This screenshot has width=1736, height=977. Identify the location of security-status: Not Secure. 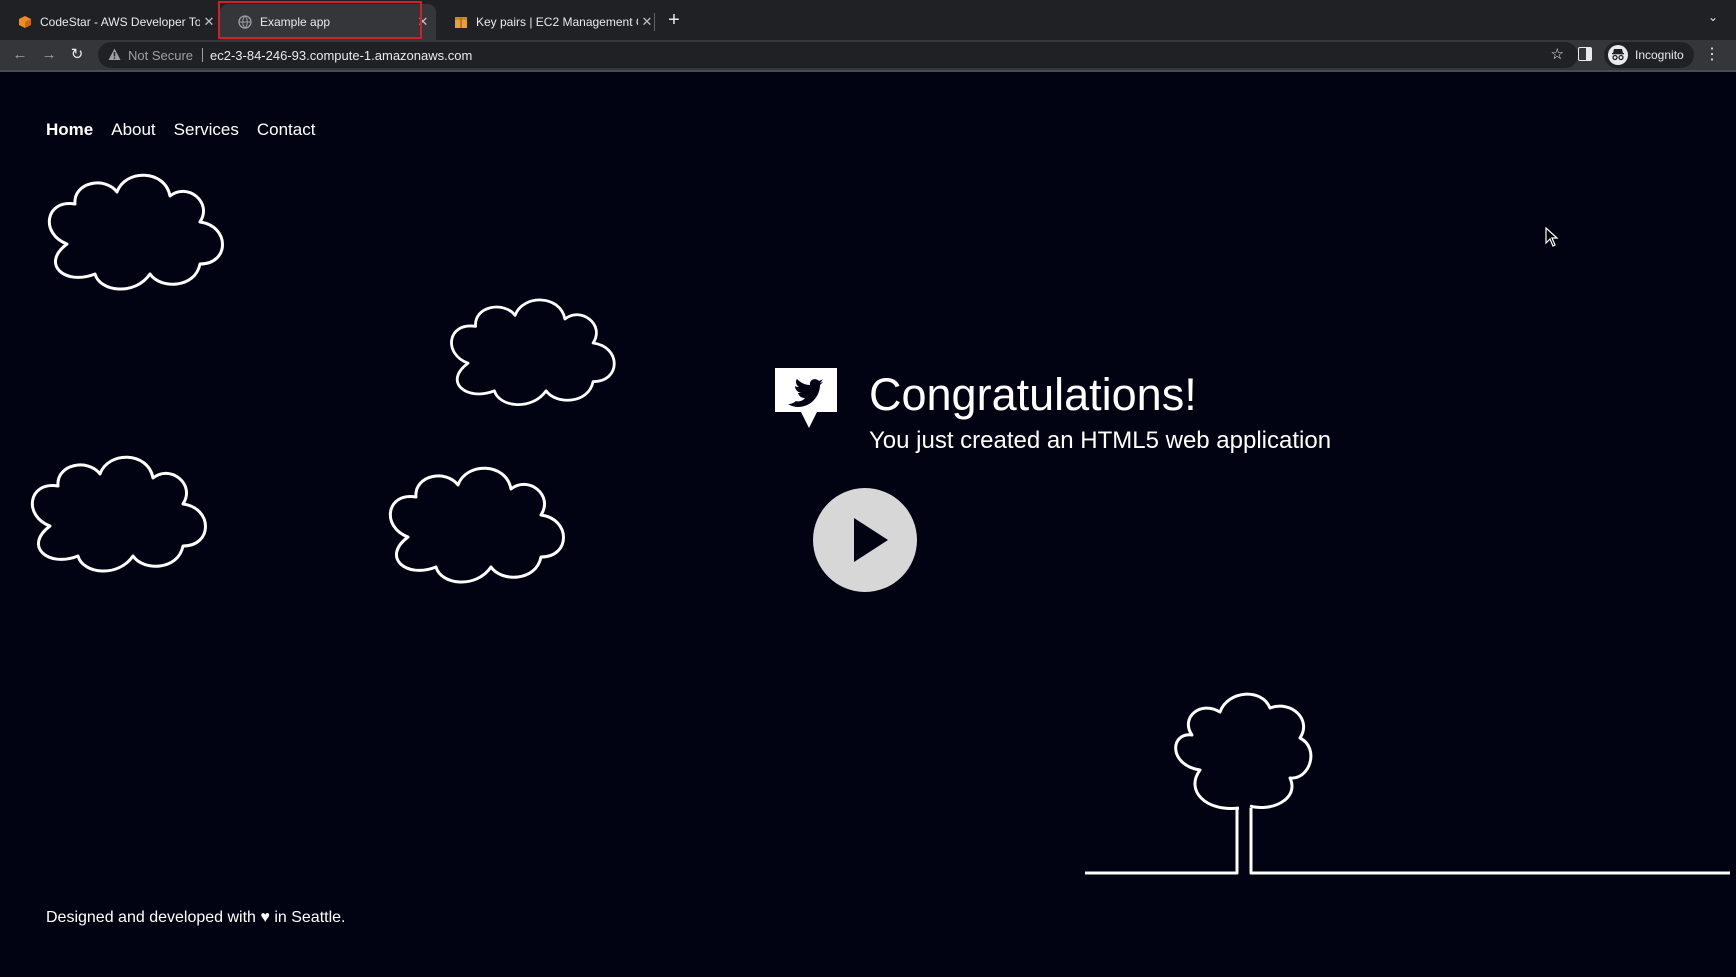
(160, 55).